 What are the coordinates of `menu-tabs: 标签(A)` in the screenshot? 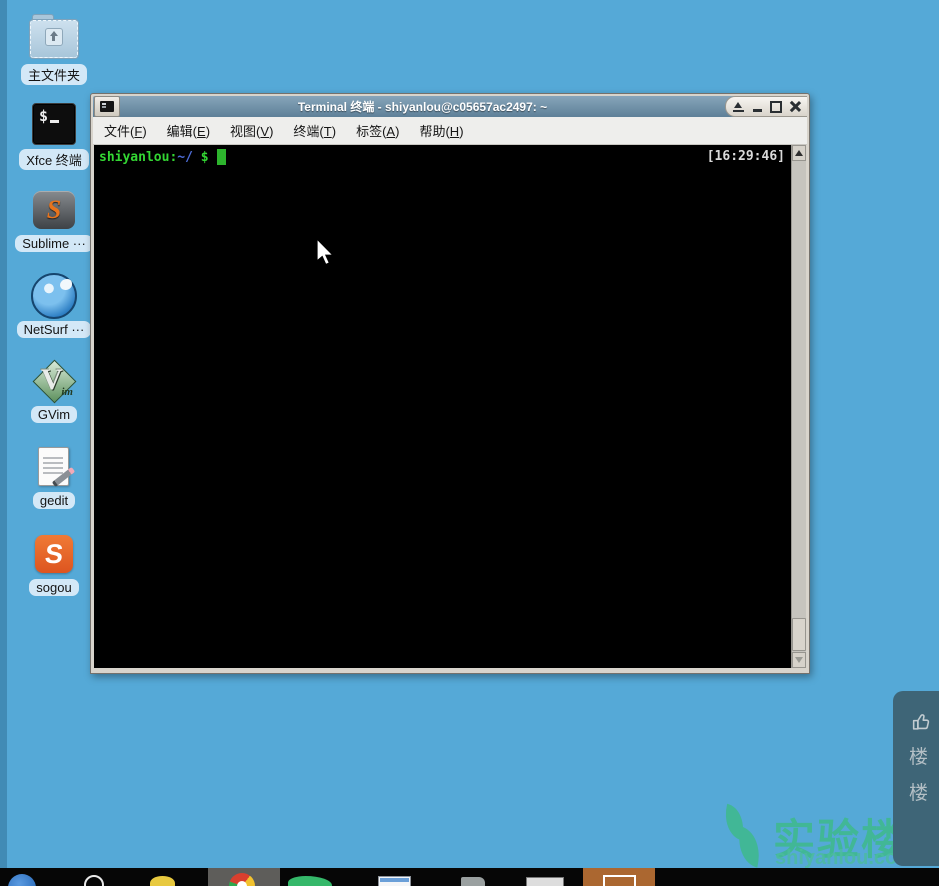 It's located at (377, 130).